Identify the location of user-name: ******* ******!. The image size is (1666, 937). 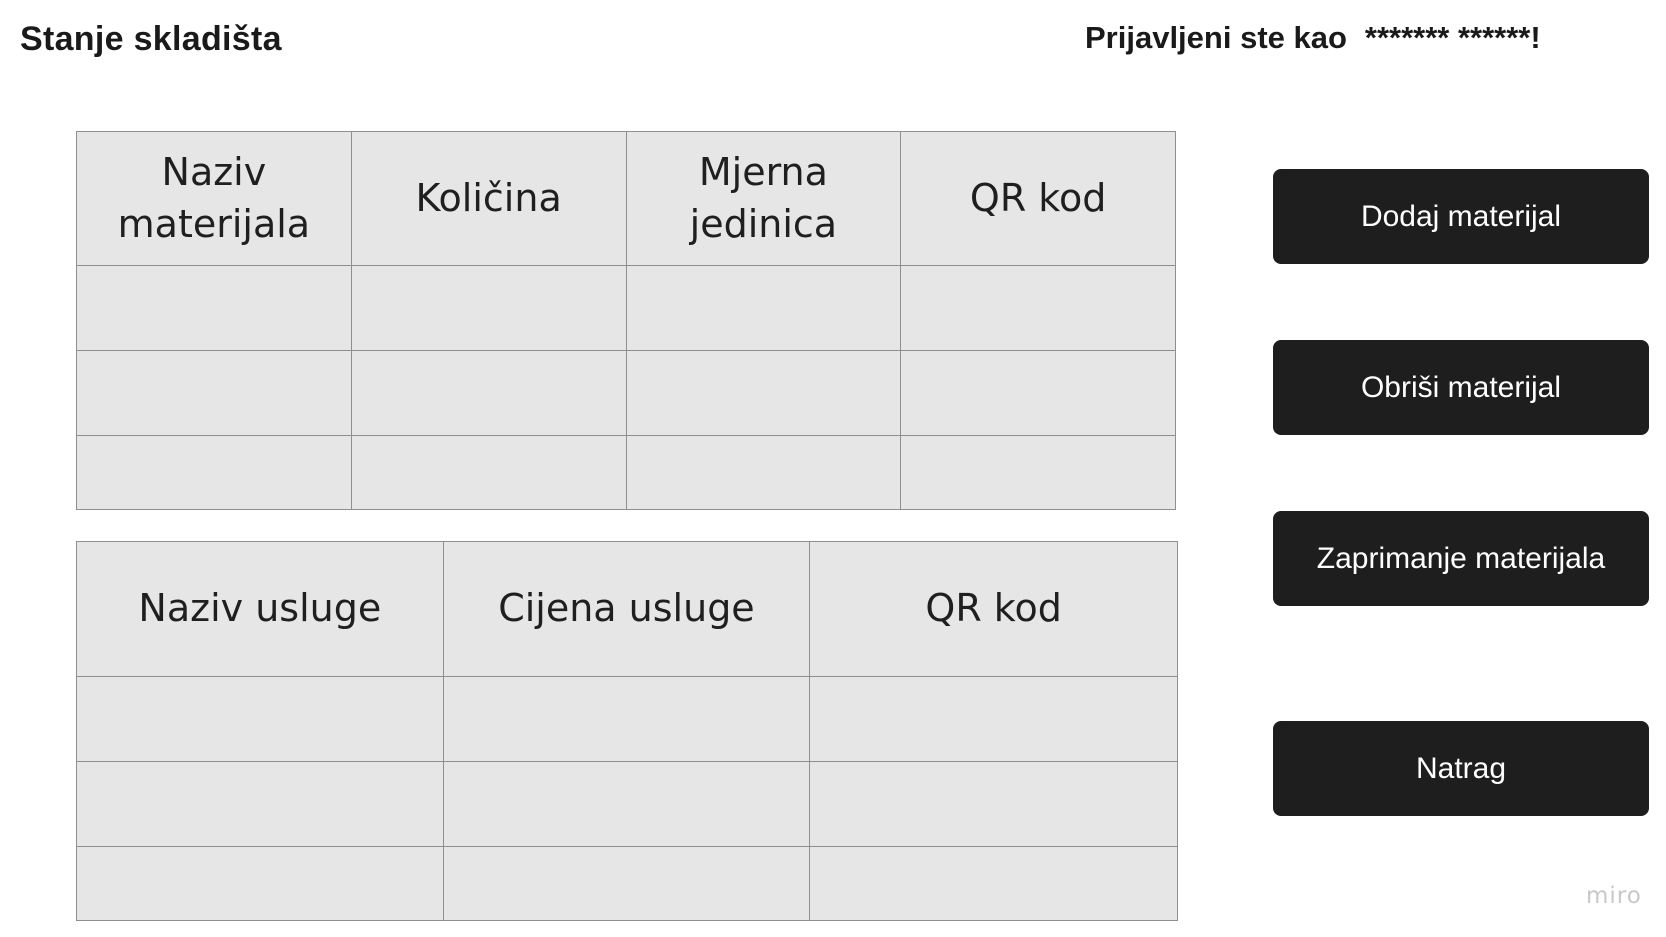
(1452, 37).